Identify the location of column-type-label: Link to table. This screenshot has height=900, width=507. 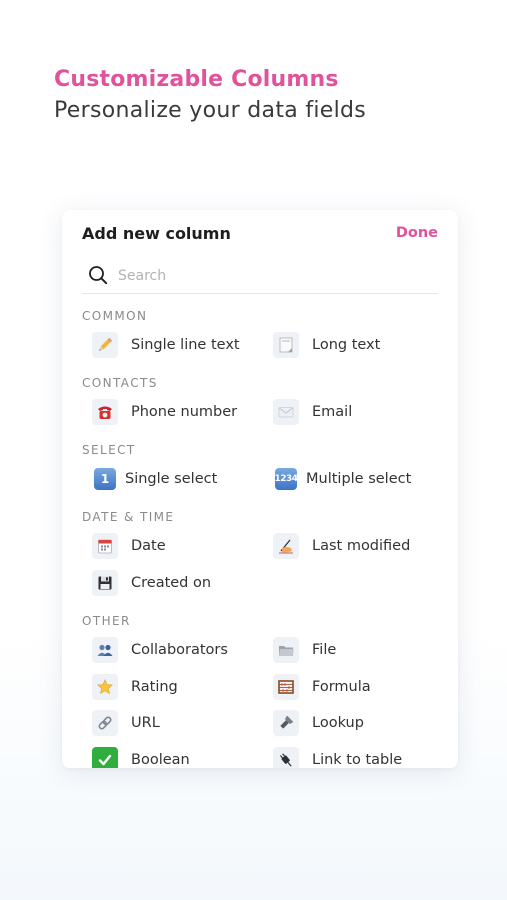
(357, 760).